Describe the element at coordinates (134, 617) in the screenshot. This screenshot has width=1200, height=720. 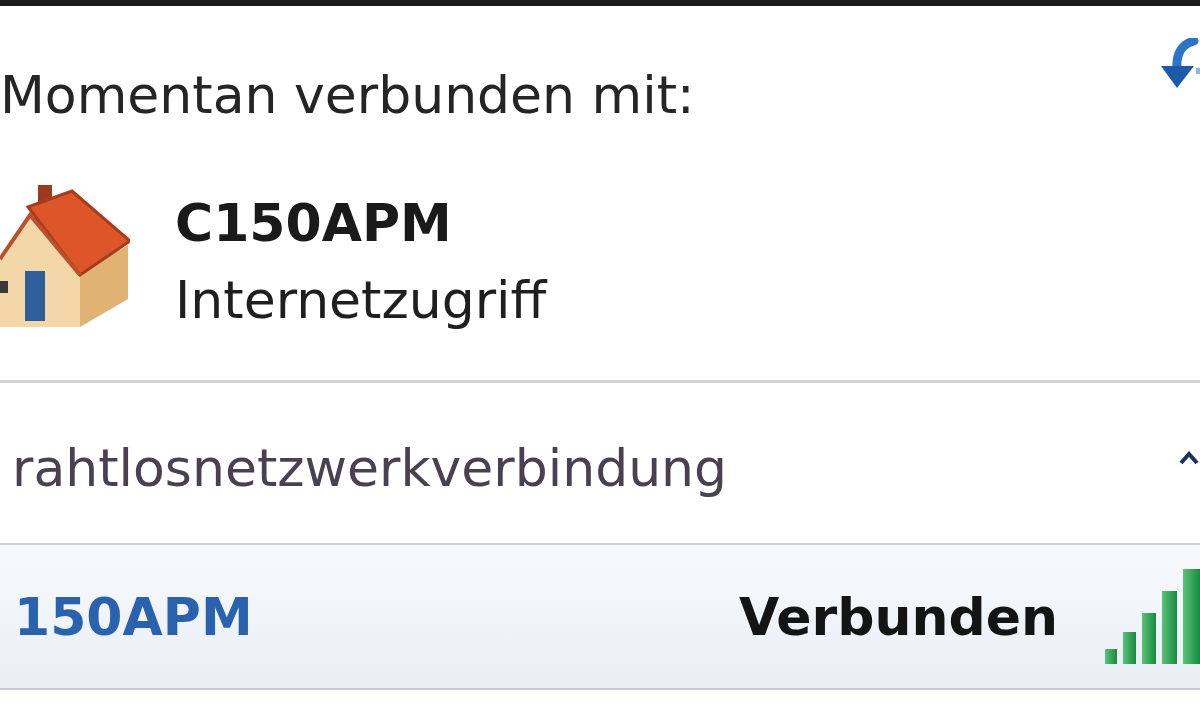
I see `network-name: 150APM` at that location.